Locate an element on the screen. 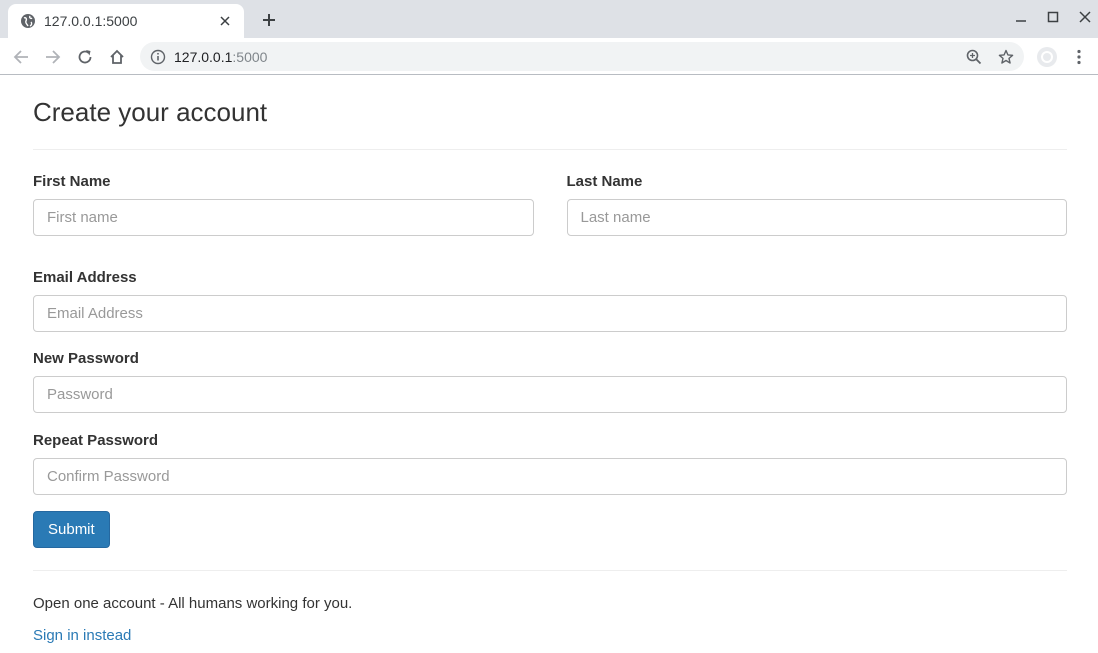 The image size is (1098, 653). password-label: New Password is located at coordinates (86, 358).